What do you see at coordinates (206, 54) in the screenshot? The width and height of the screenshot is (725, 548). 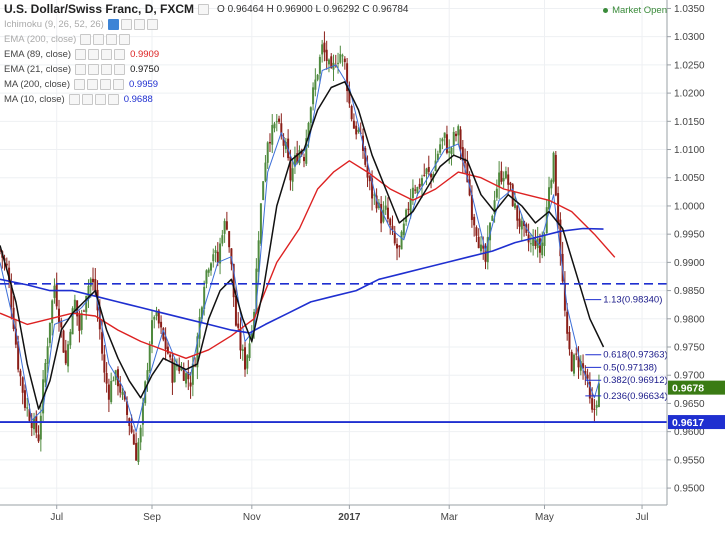 I see `indicator-row: EMA (89, close) 0.9909` at bounding box center [206, 54].